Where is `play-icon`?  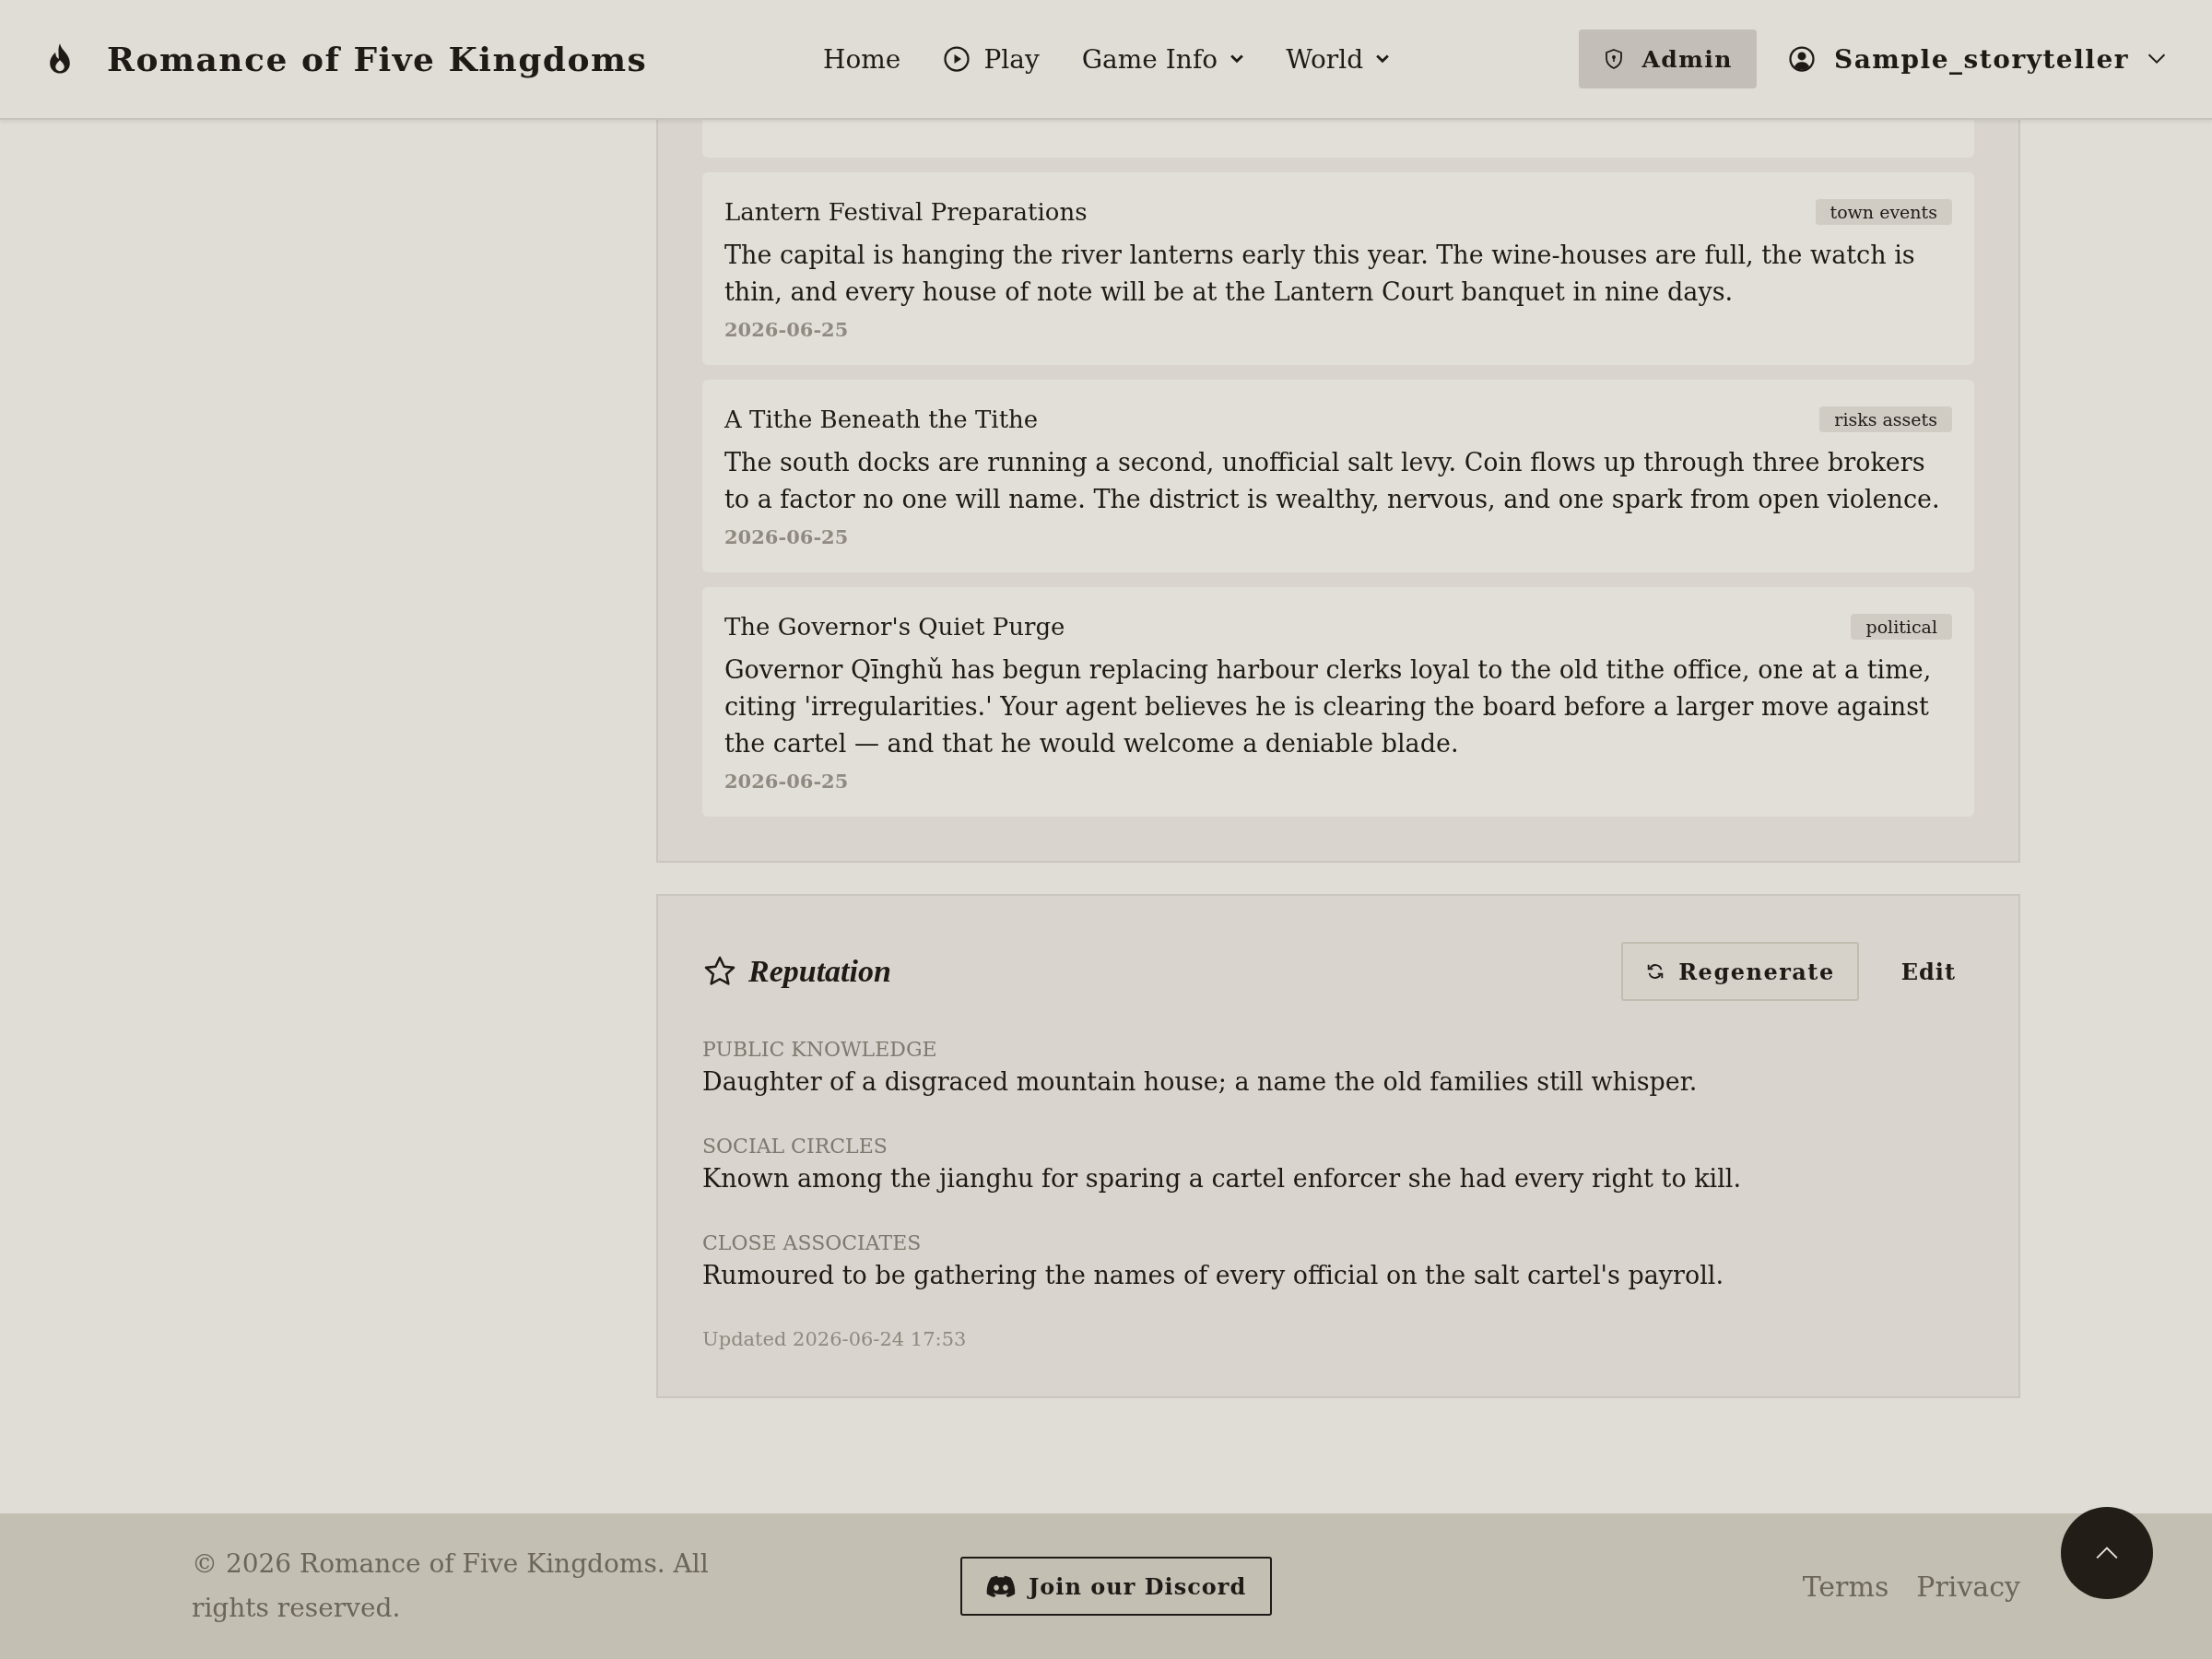
play-icon is located at coordinates (957, 59).